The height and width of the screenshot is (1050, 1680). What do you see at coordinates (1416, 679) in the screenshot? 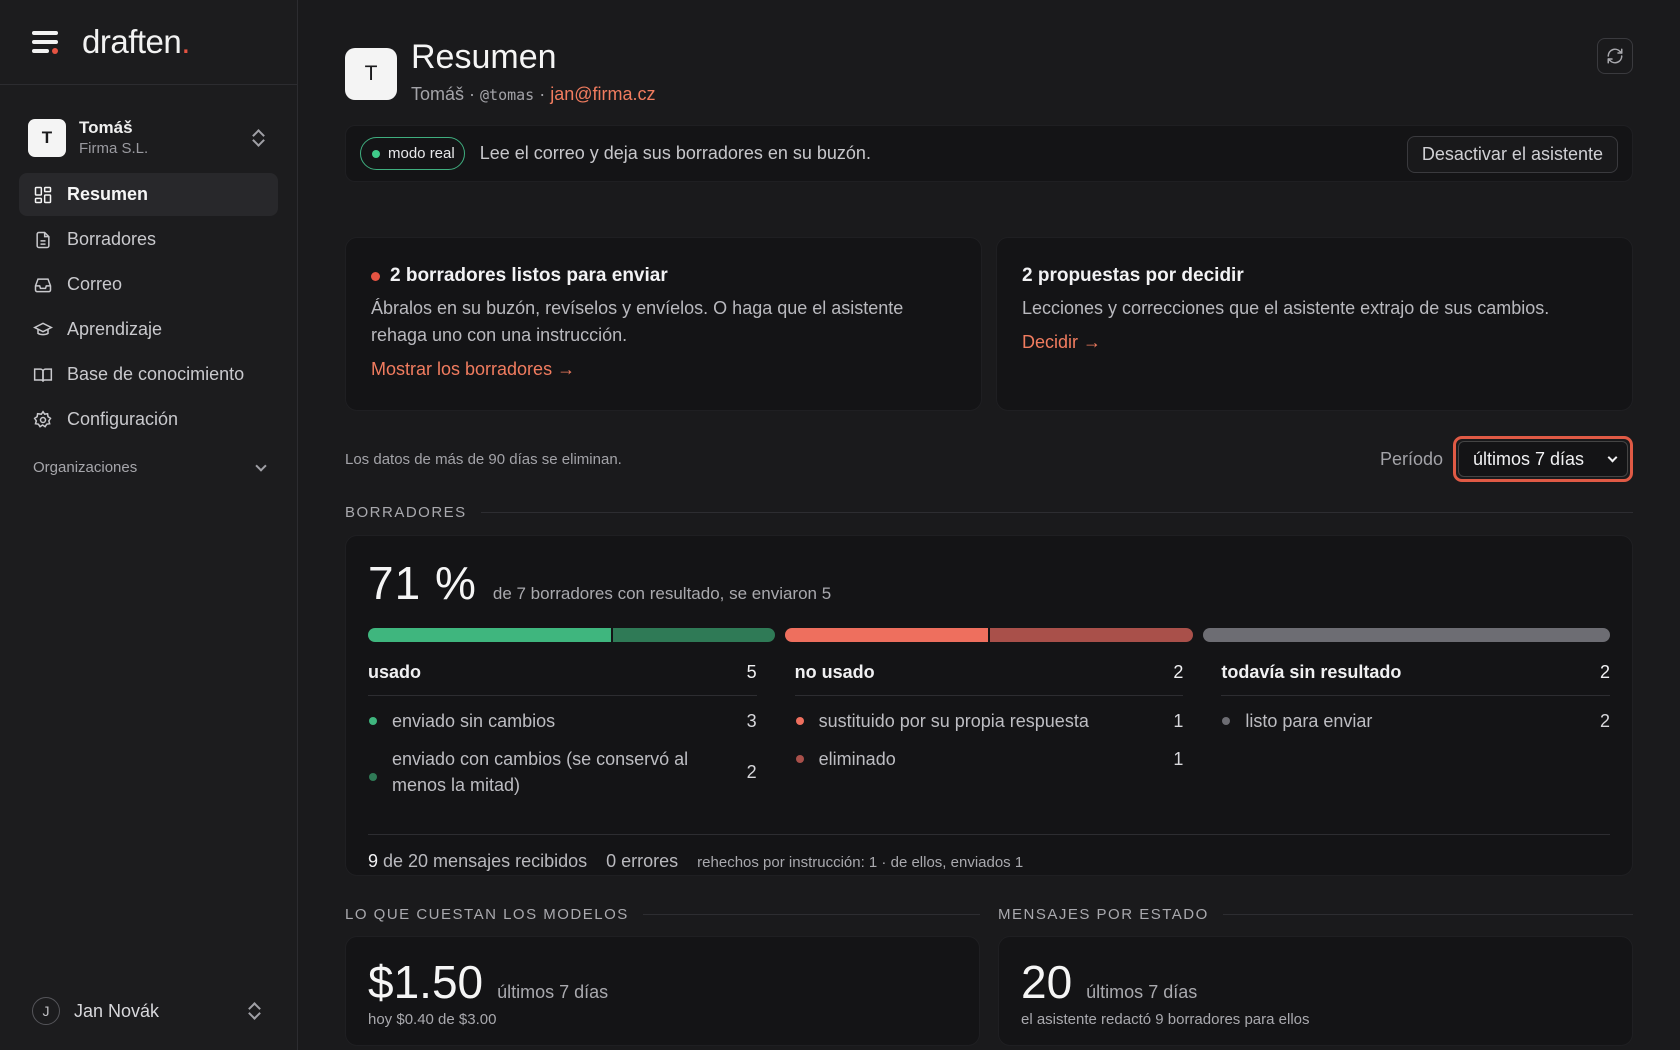
I see `outcome-group-header: todavía sin resultado 2` at bounding box center [1416, 679].